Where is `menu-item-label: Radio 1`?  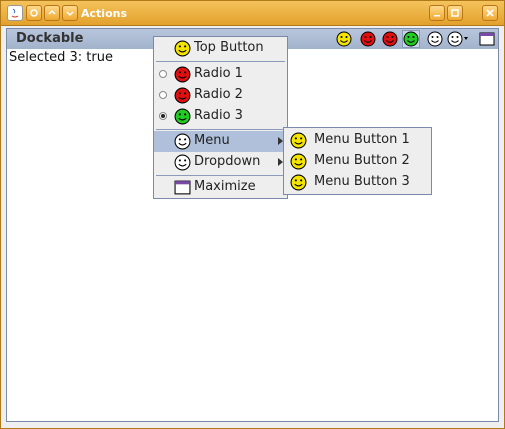 menu-item-label: Radio 1 is located at coordinates (218, 73).